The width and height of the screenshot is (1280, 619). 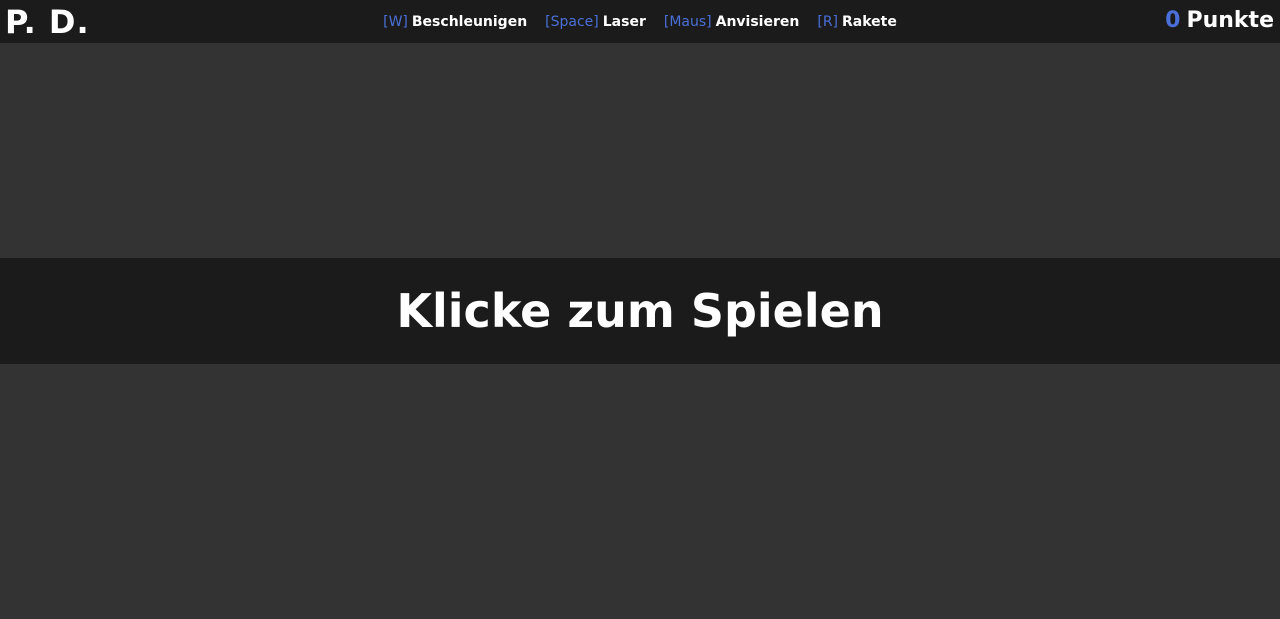 What do you see at coordinates (624, 21) in the screenshot?
I see `control-action: Laser` at bounding box center [624, 21].